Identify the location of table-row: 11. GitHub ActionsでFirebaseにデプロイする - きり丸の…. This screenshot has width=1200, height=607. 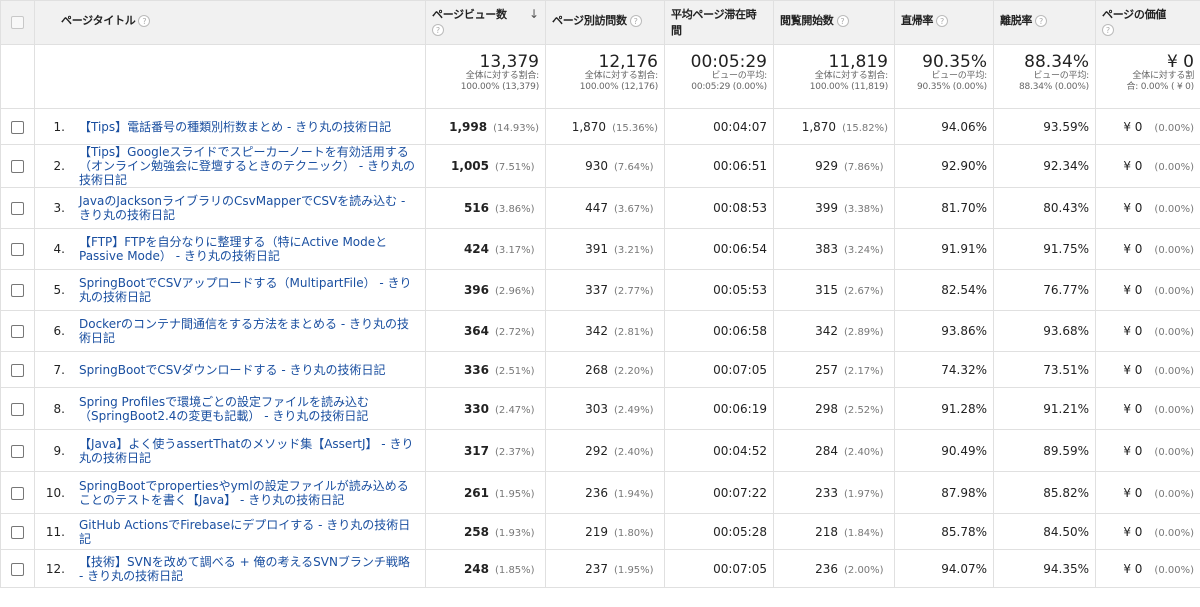
(600, 531).